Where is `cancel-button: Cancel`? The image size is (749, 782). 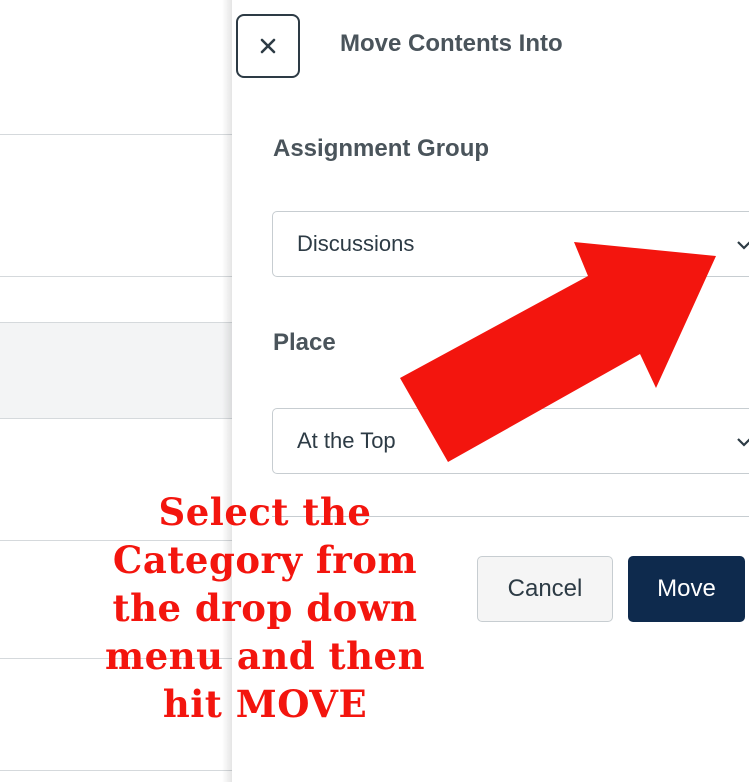
cancel-button: Cancel is located at coordinates (545, 589).